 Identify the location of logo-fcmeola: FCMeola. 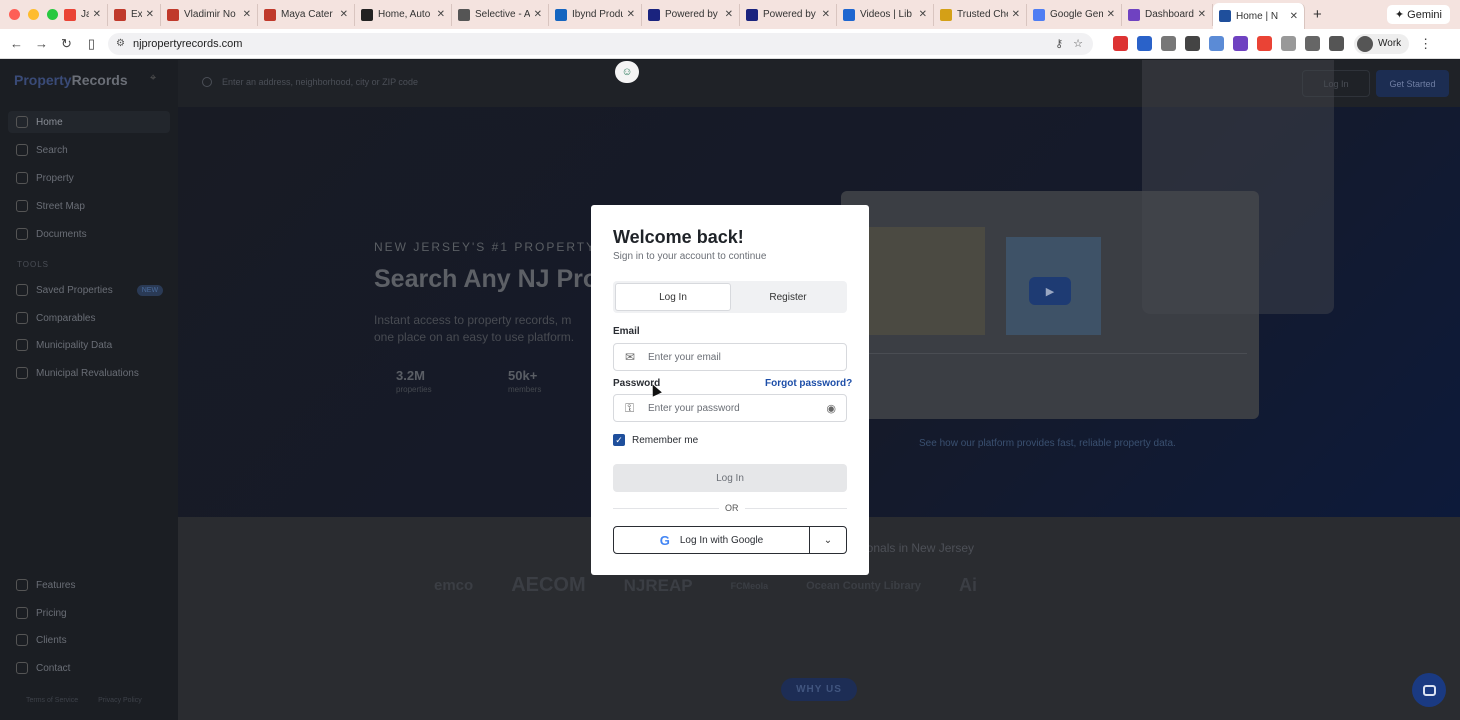
(749, 585).